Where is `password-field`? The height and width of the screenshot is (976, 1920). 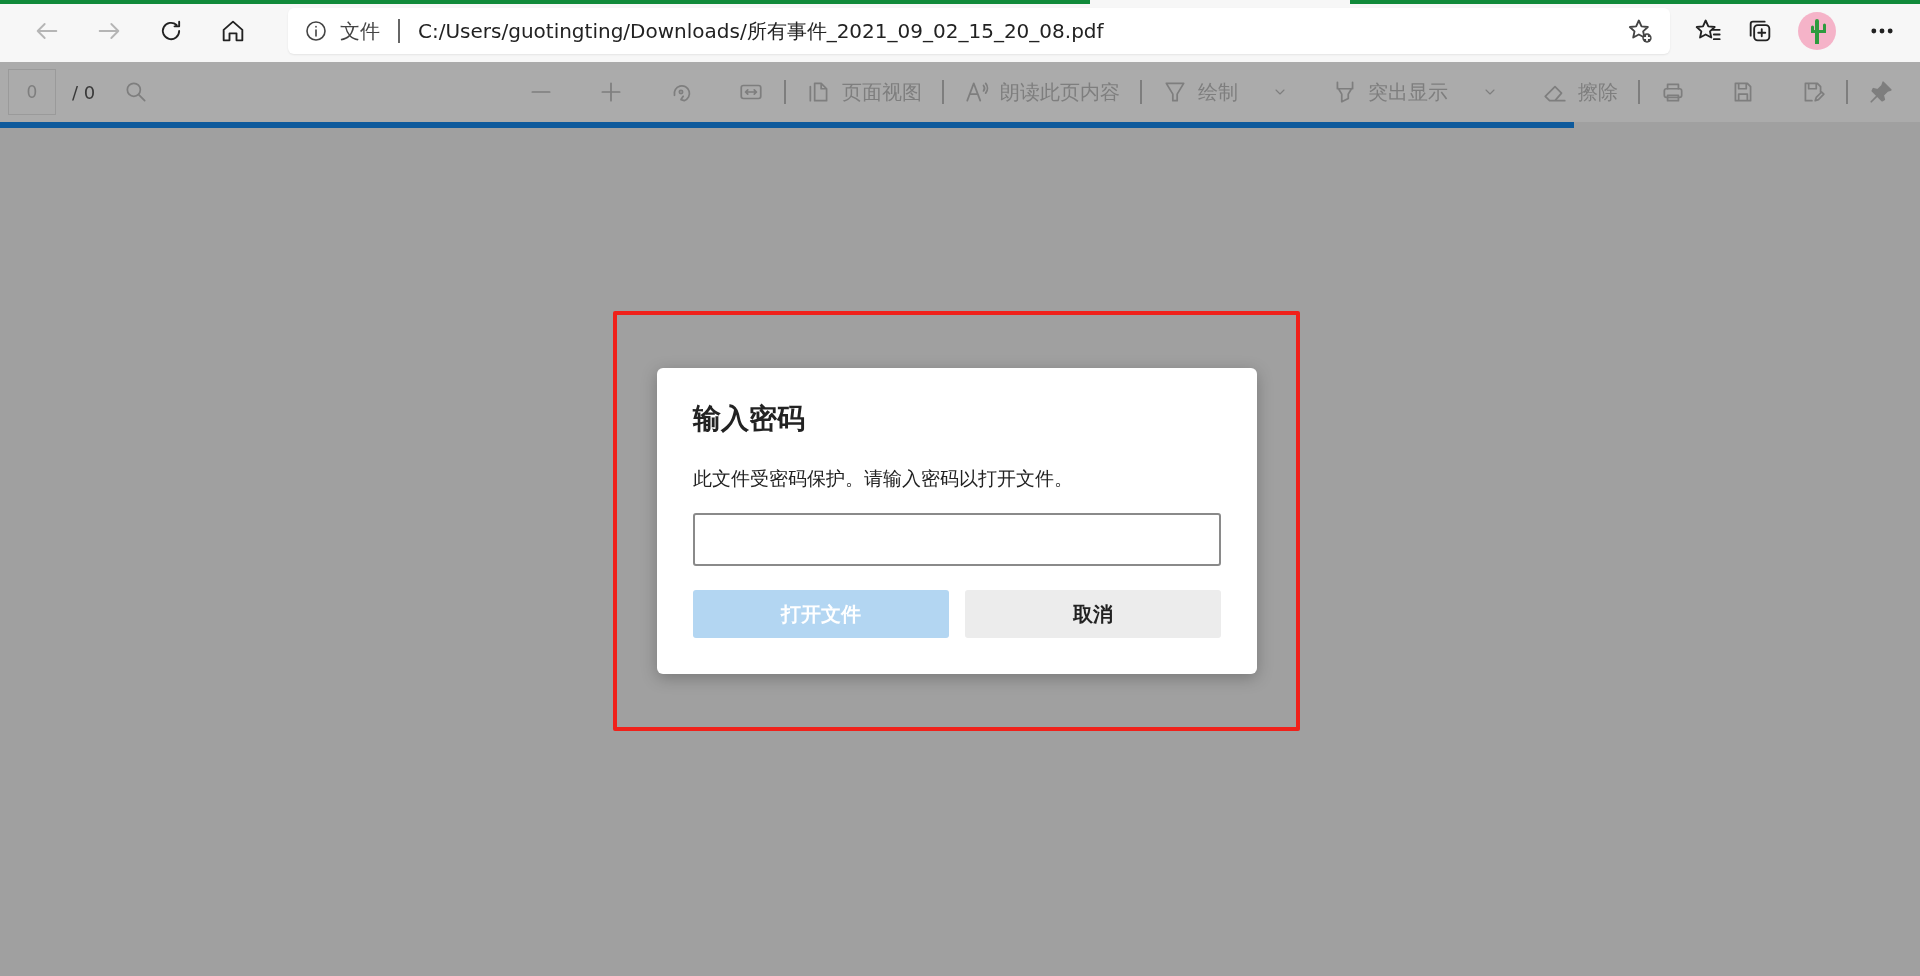 password-field is located at coordinates (956, 539).